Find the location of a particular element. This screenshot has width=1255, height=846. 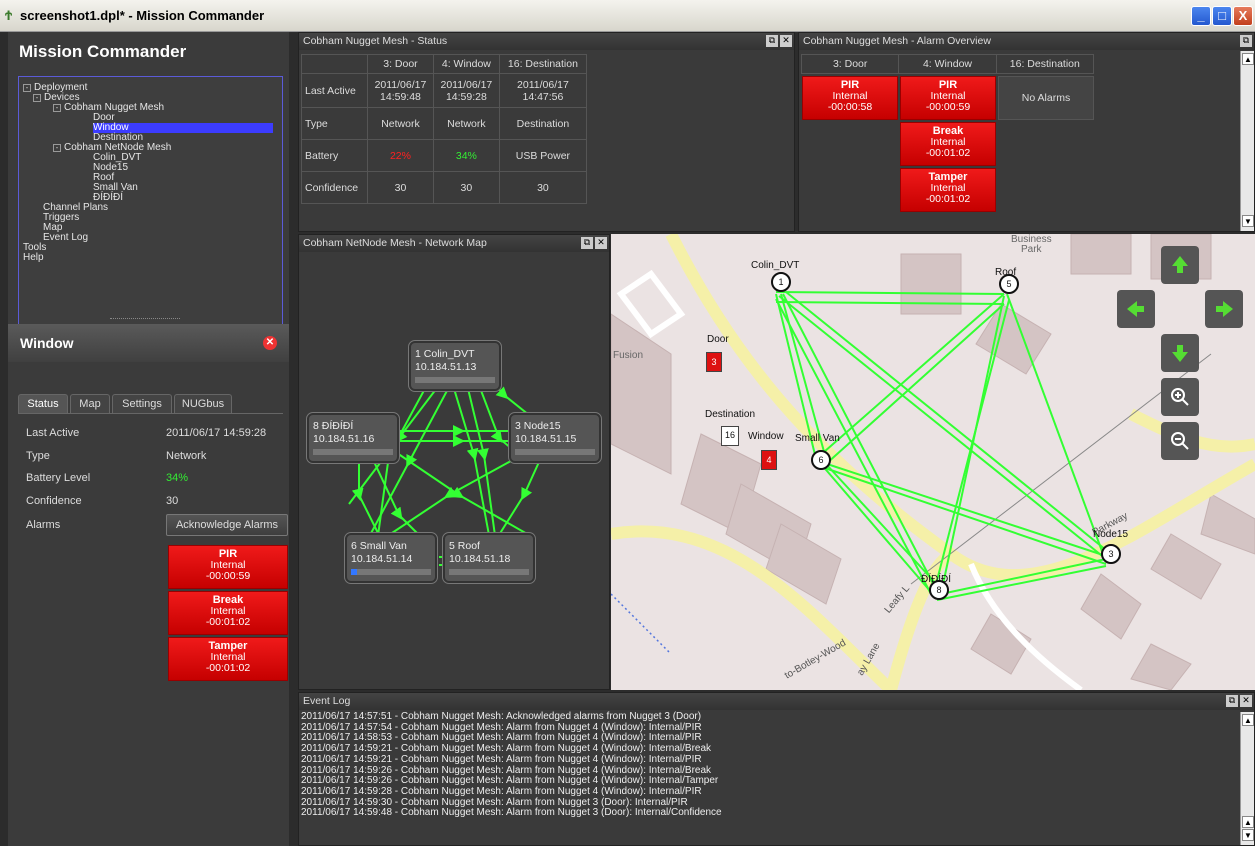

tree-item: - Cobham NetNode Mesh is located at coordinates (150, 148).